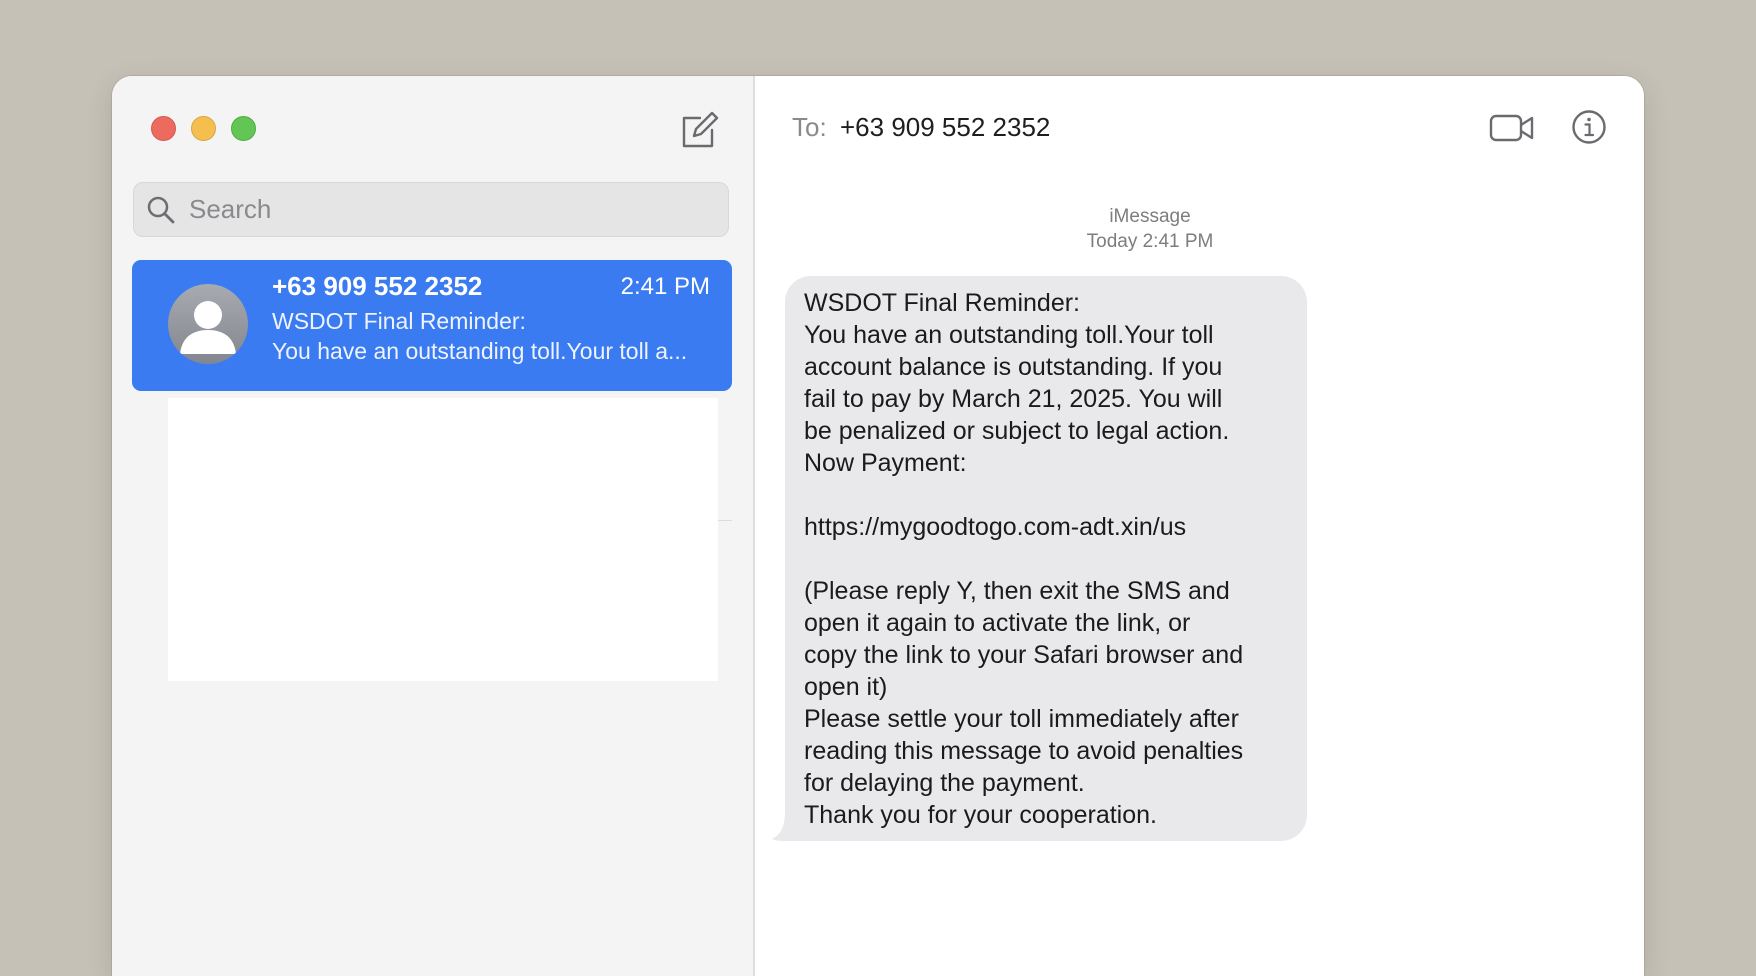 The height and width of the screenshot is (976, 1756). What do you see at coordinates (243, 128) in the screenshot?
I see `zoom-button-icon` at bounding box center [243, 128].